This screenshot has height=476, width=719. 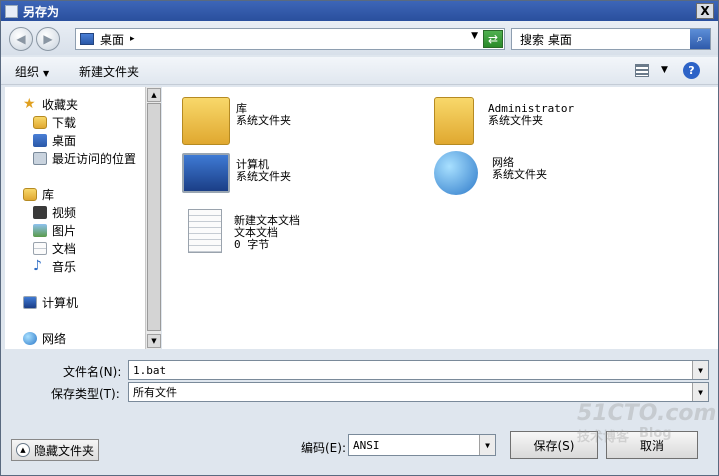 What do you see at coordinates (64, 140) in the screenshot?
I see `sidebar-item-label: 桌面` at bounding box center [64, 140].